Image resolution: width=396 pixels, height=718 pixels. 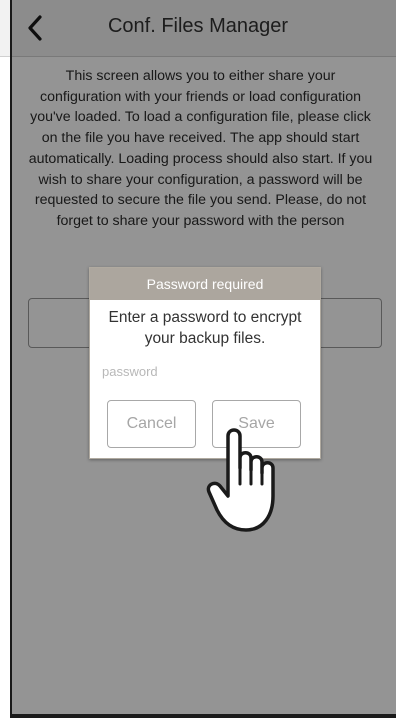 What do you see at coordinates (204, 371) in the screenshot?
I see `password-input` at bounding box center [204, 371].